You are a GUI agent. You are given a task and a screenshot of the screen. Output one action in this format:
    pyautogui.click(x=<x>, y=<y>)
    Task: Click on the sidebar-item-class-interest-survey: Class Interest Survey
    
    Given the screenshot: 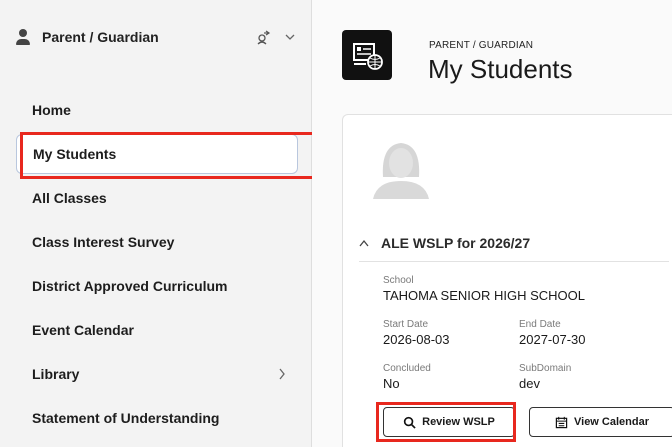 What is the action you would take?
    pyautogui.click(x=161, y=242)
    